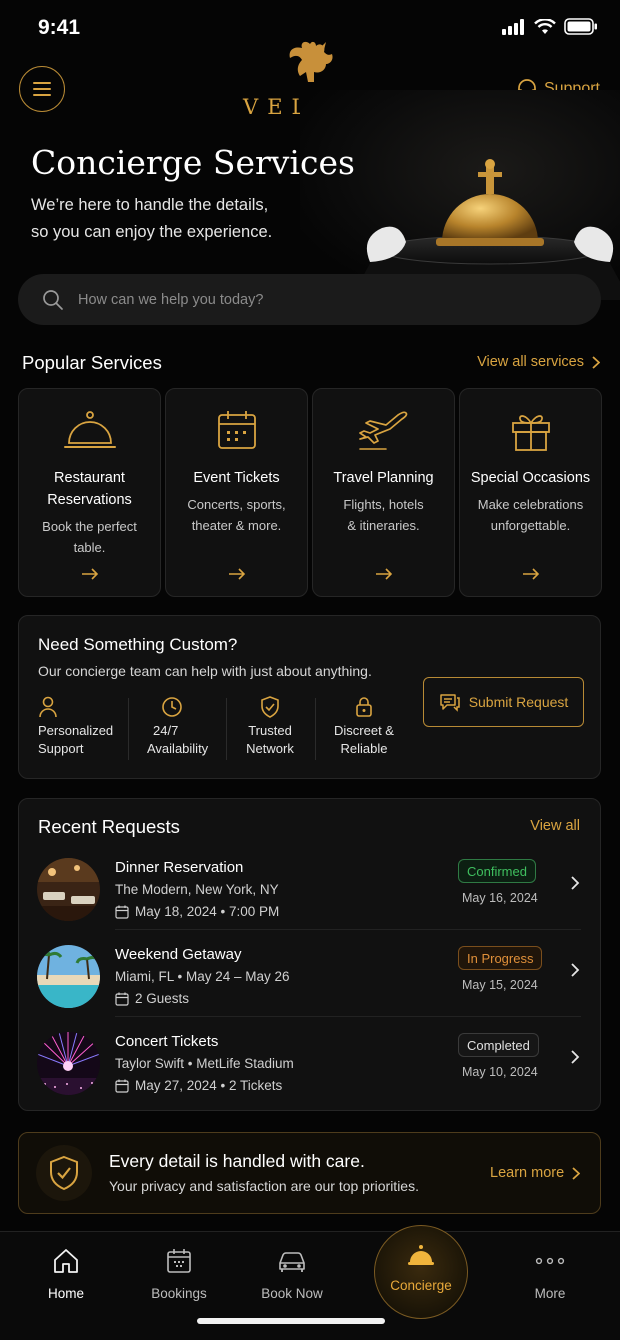 This screenshot has height=1340, width=620. Describe the element at coordinates (170, 300) in the screenshot. I see `search-input: How can we help you today?` at that location.